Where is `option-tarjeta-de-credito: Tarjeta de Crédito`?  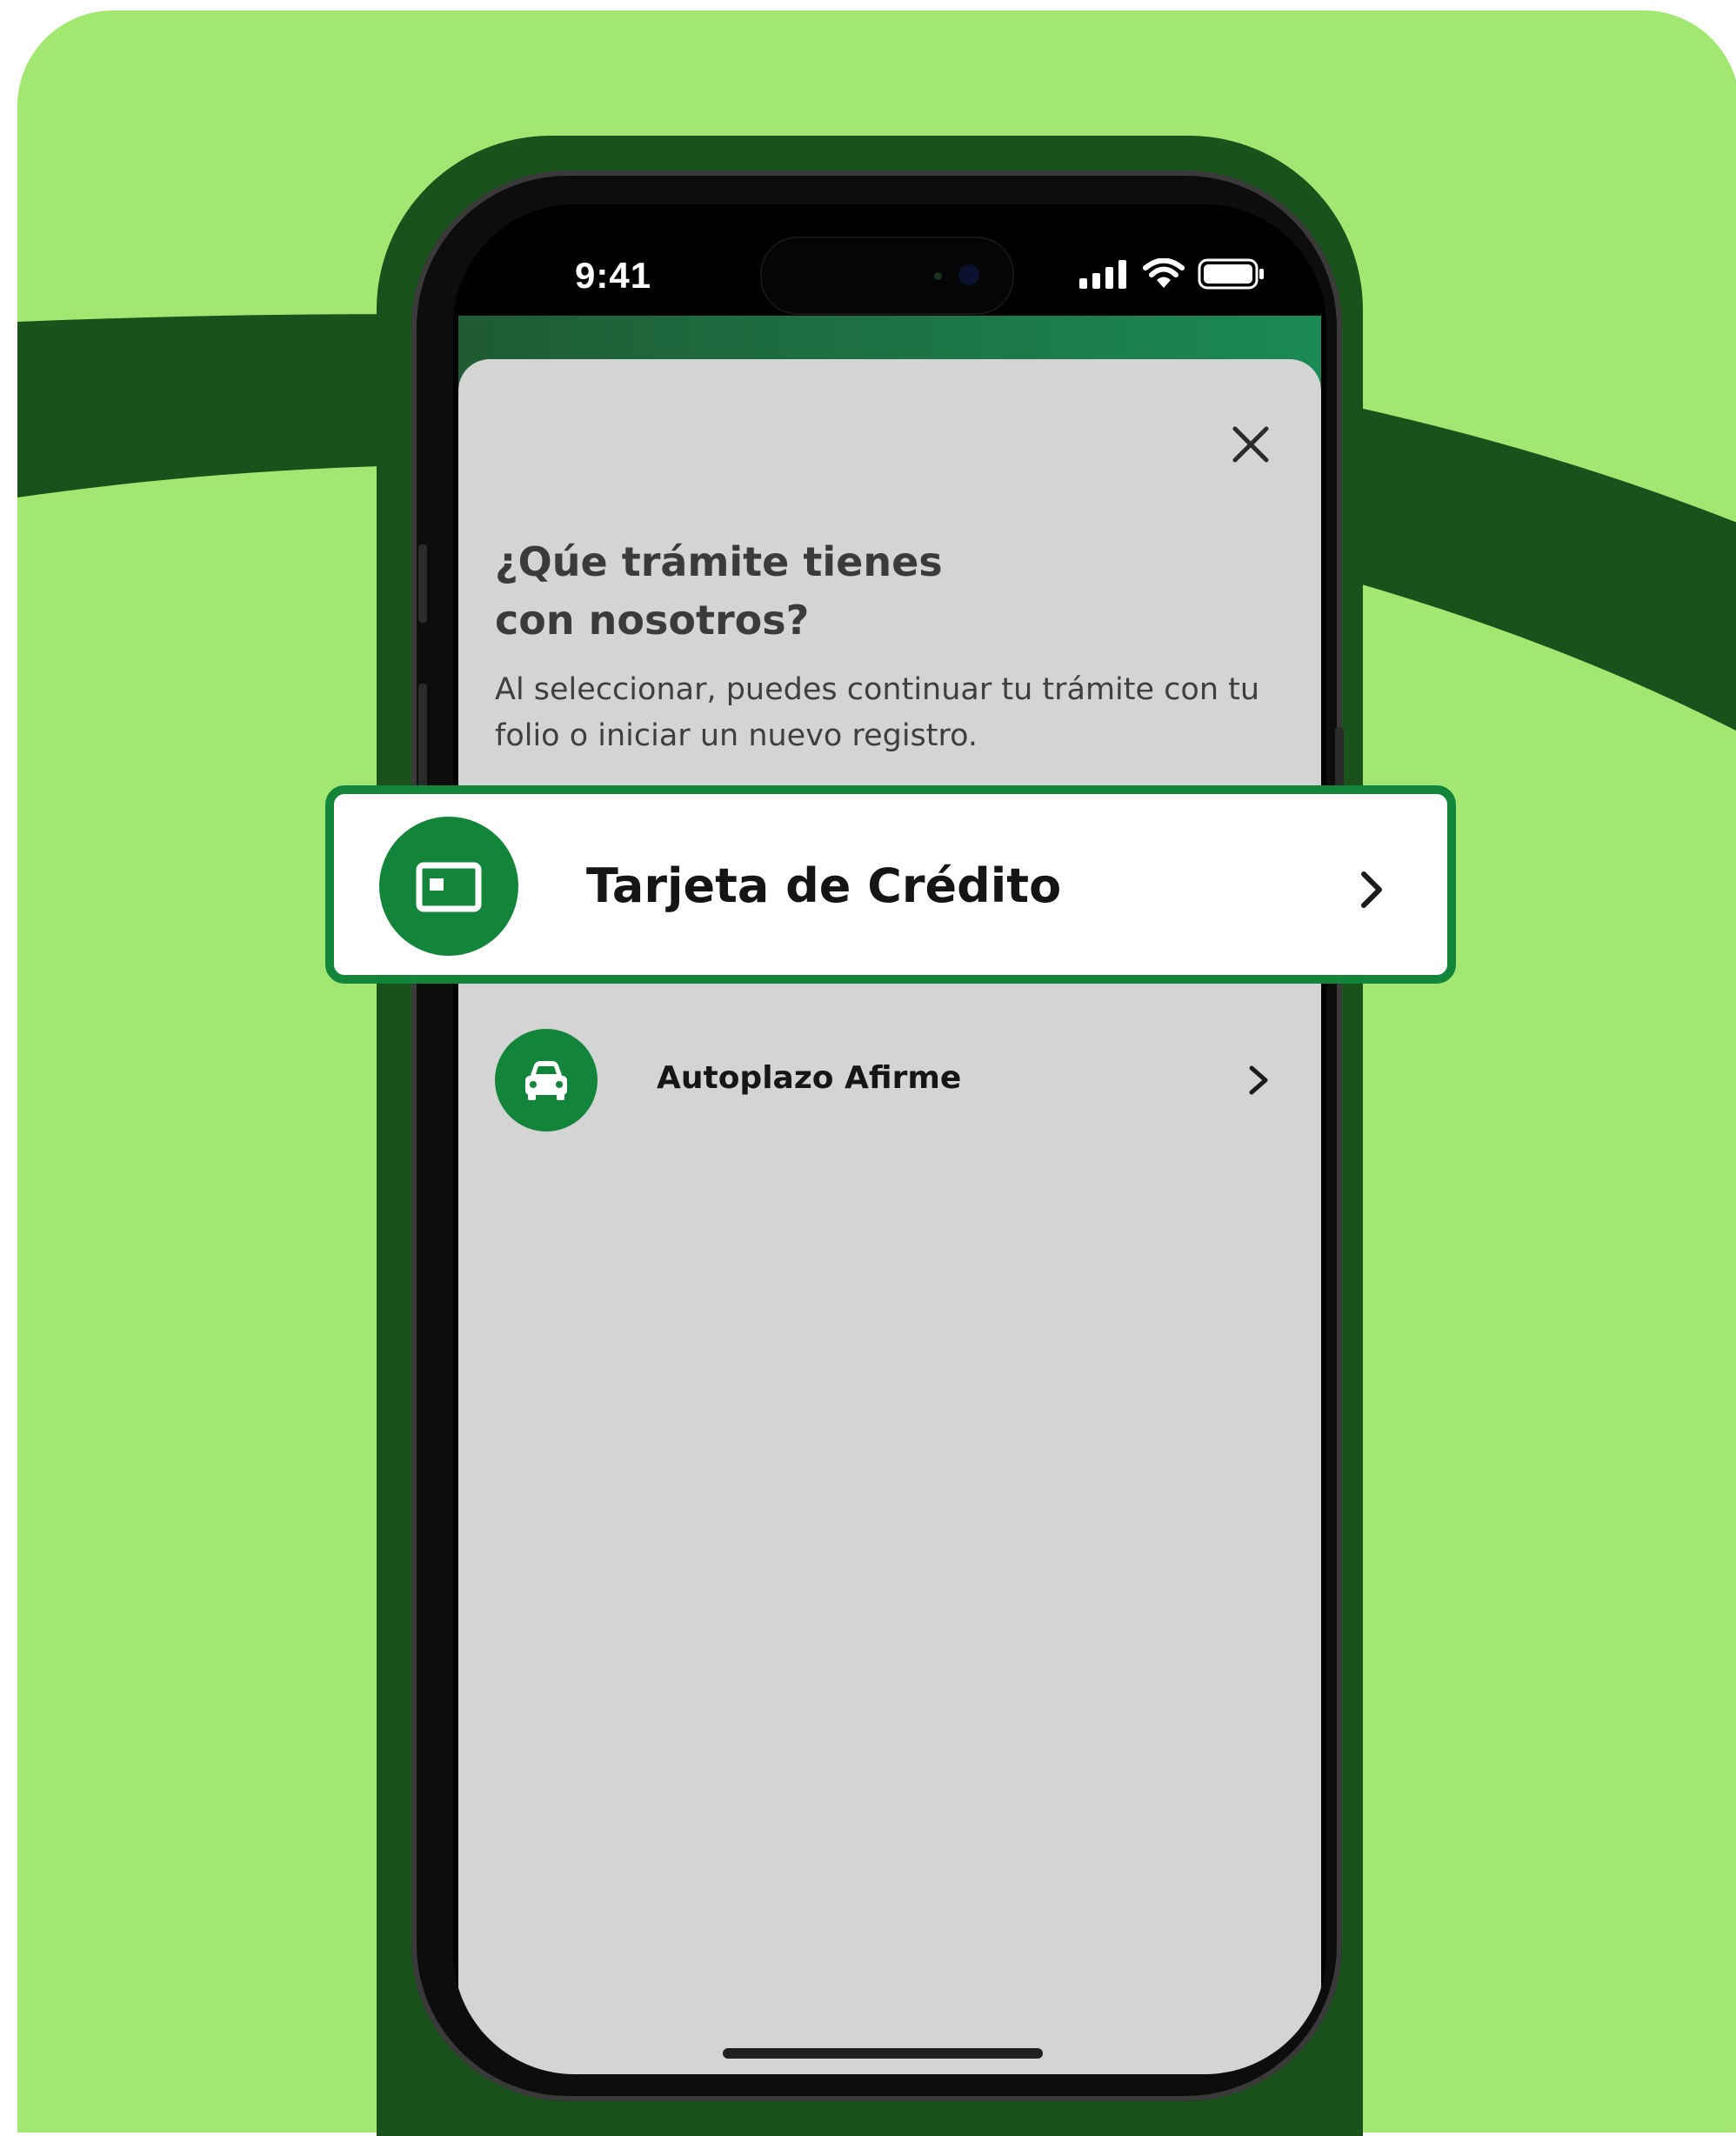
option-tarjeta-de-credito: Tarjeta de Crédito is located at coordinates (890, 884).